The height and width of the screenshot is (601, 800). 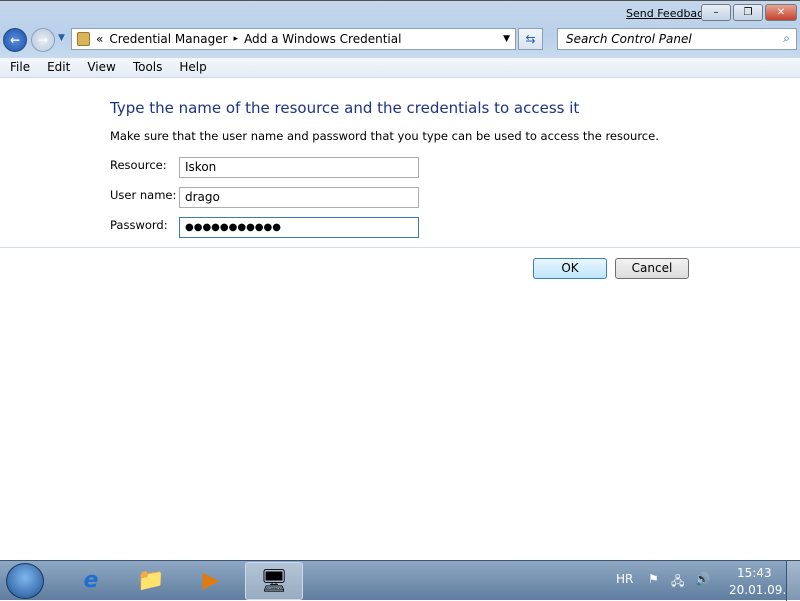 What do you see at coordinates (146, 67) in the screenshot?
I see `menu-tools: Tools` at bounding box center [146, 67].